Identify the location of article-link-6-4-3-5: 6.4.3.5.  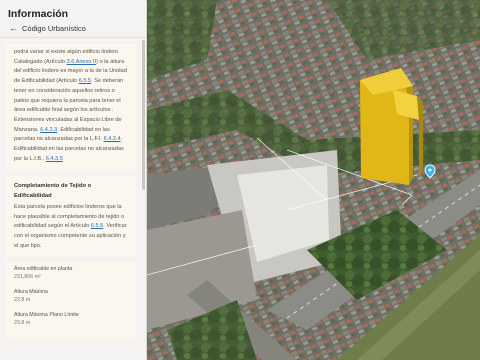
(54, 159).